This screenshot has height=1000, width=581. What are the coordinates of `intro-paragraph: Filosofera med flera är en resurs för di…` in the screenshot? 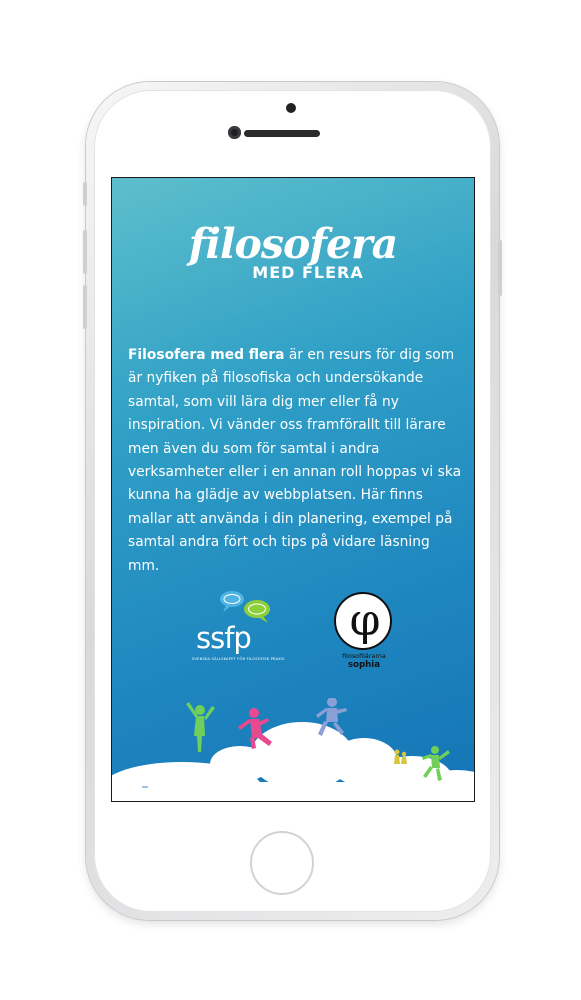 It's located at (296, 461).